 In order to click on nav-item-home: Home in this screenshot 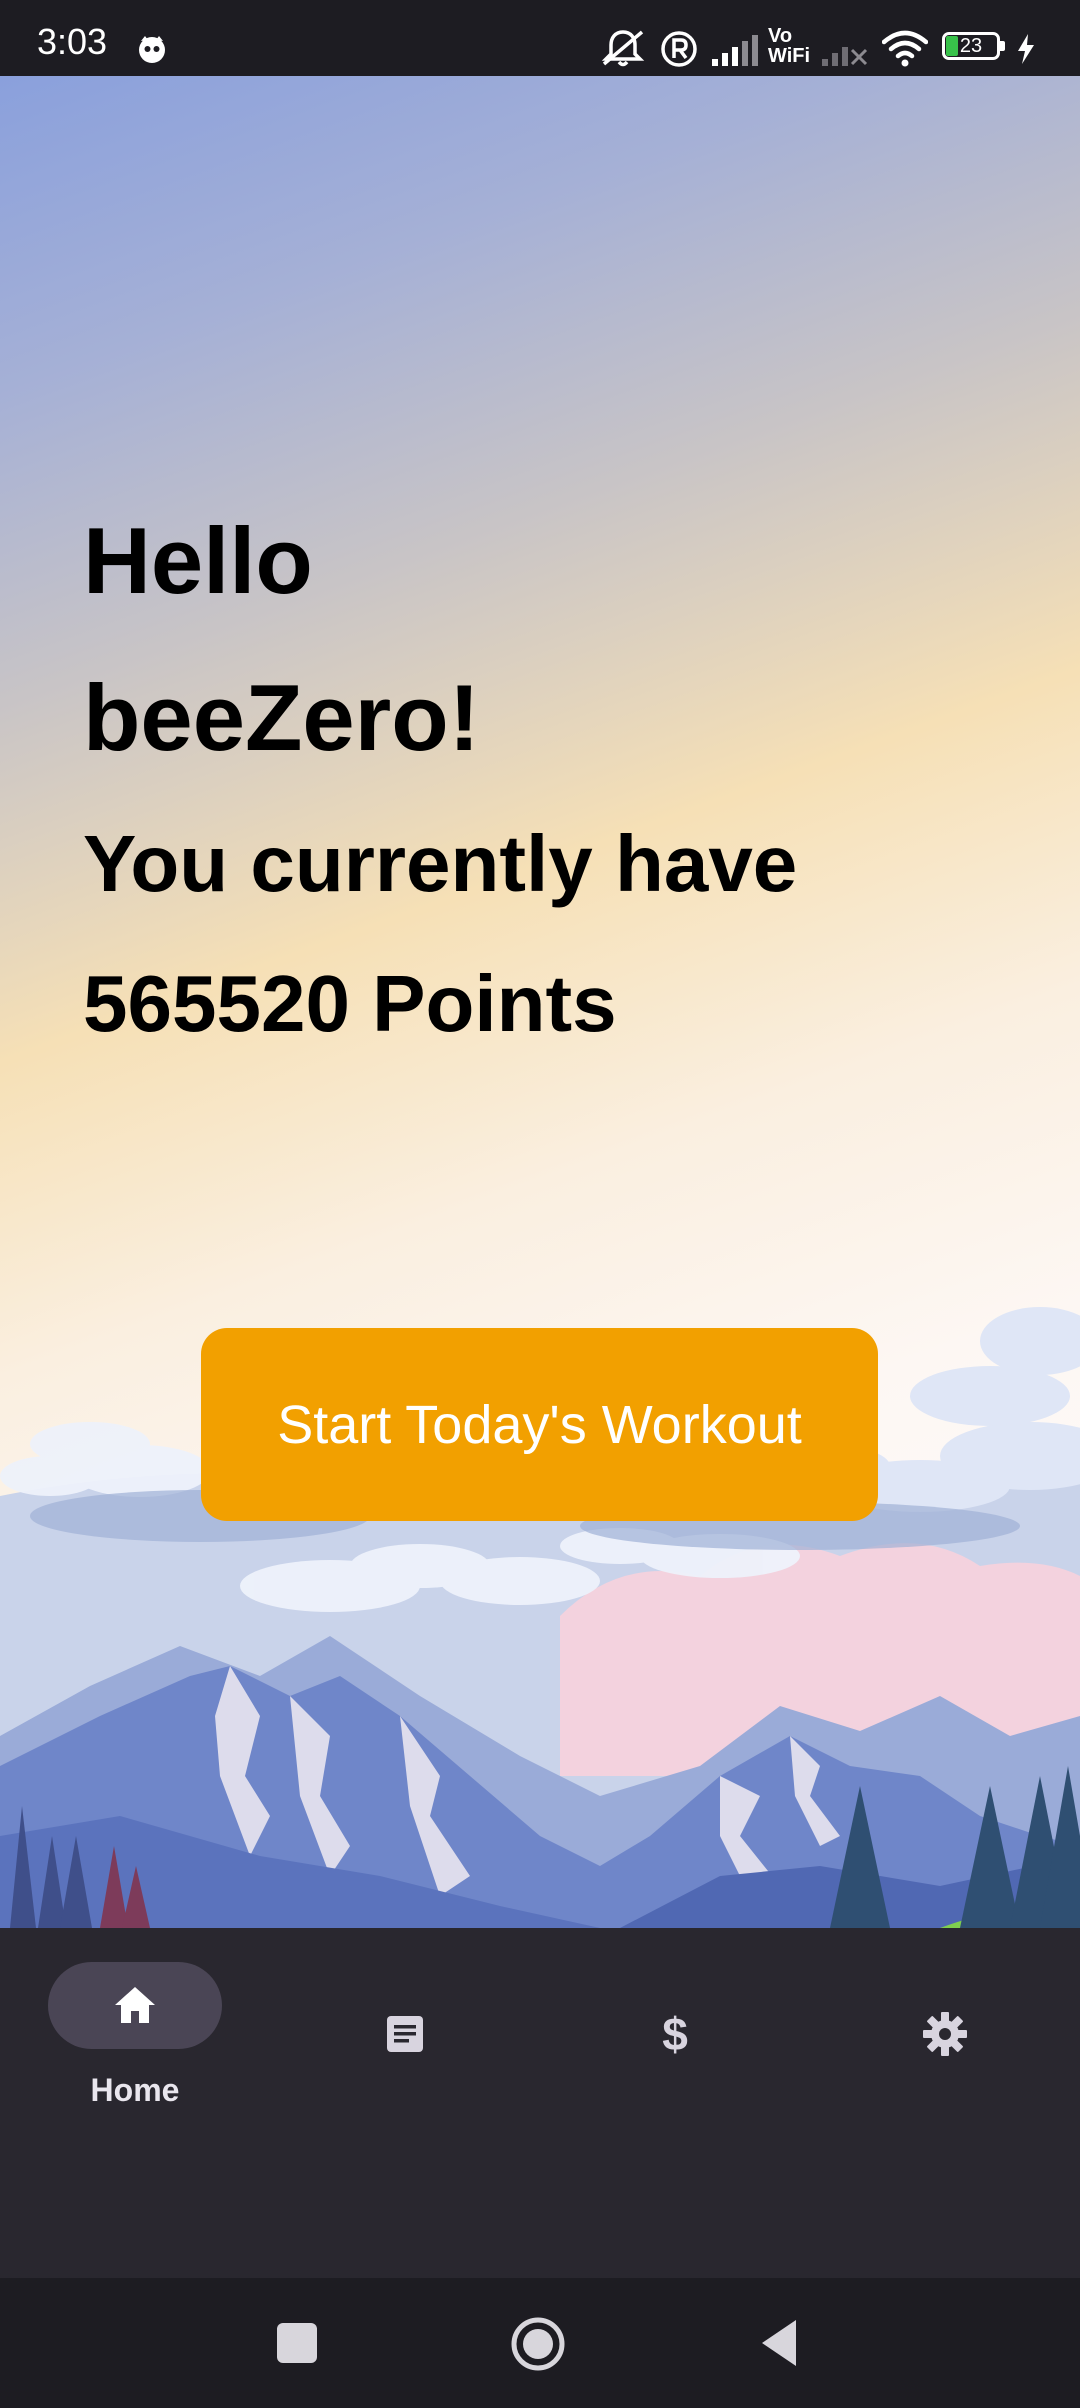, I will do `click(135, 2103)`.